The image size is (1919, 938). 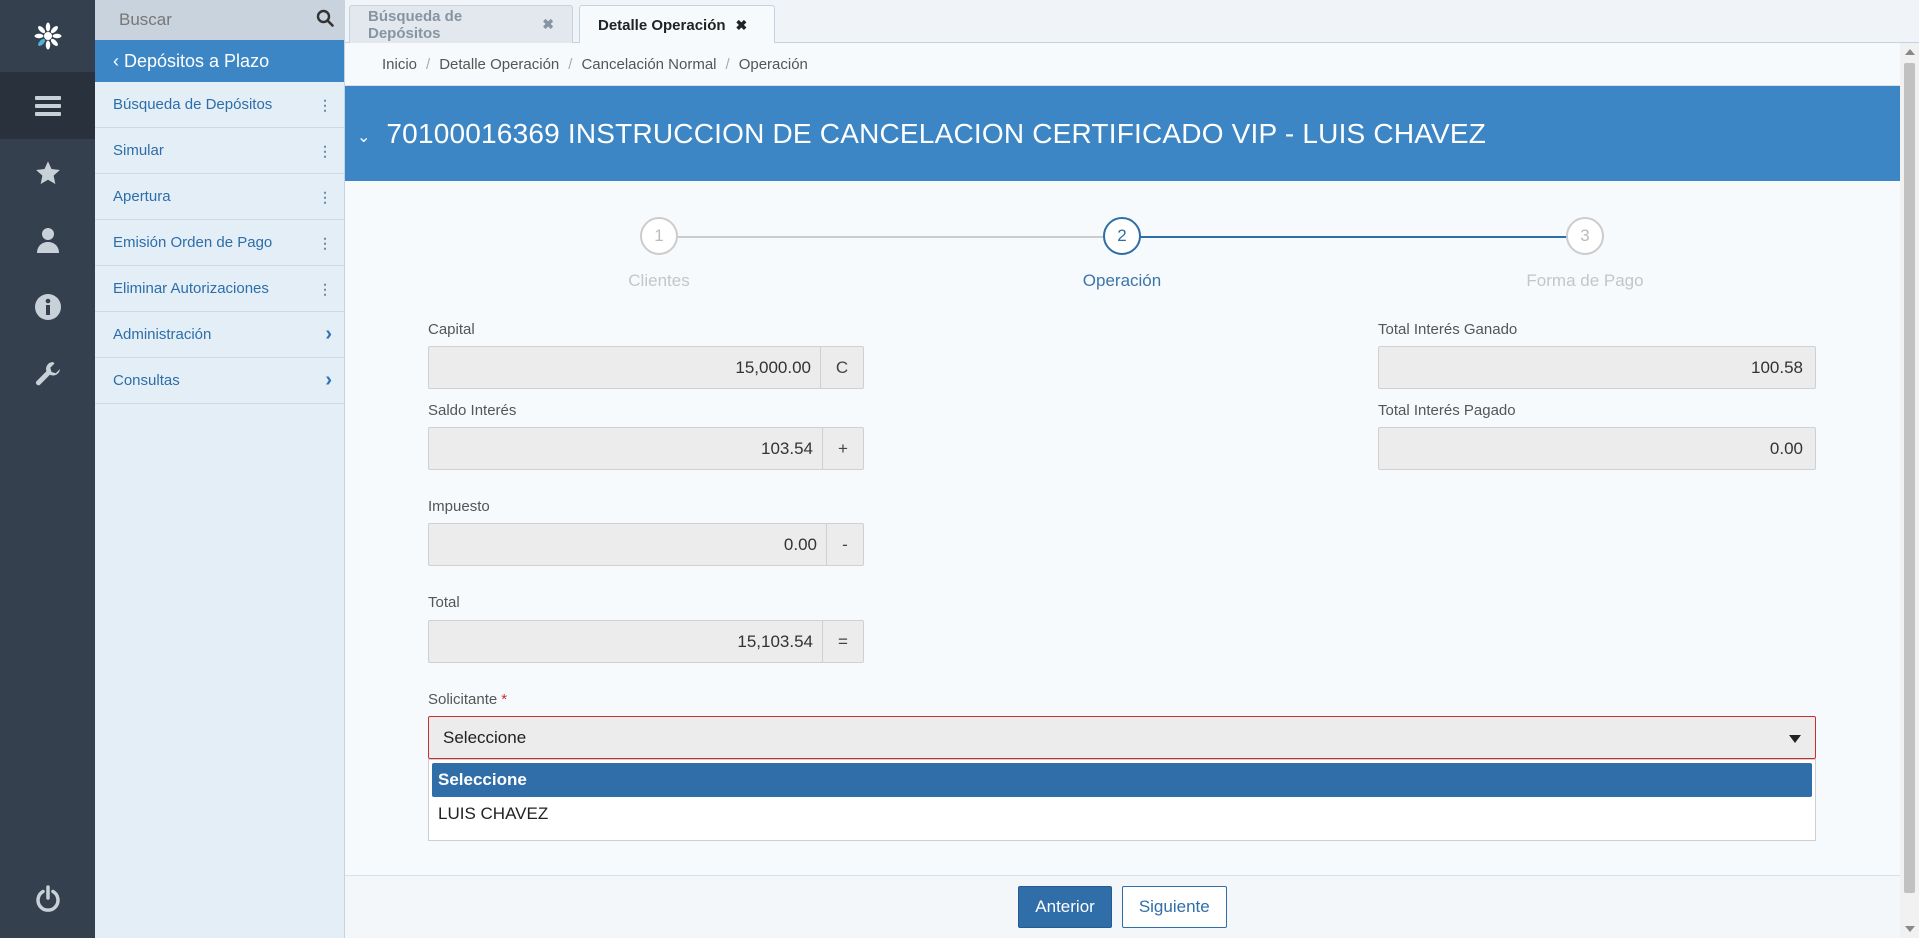 I want to click on sidebar-item-label: Consultas, so click(x=146, y=380).